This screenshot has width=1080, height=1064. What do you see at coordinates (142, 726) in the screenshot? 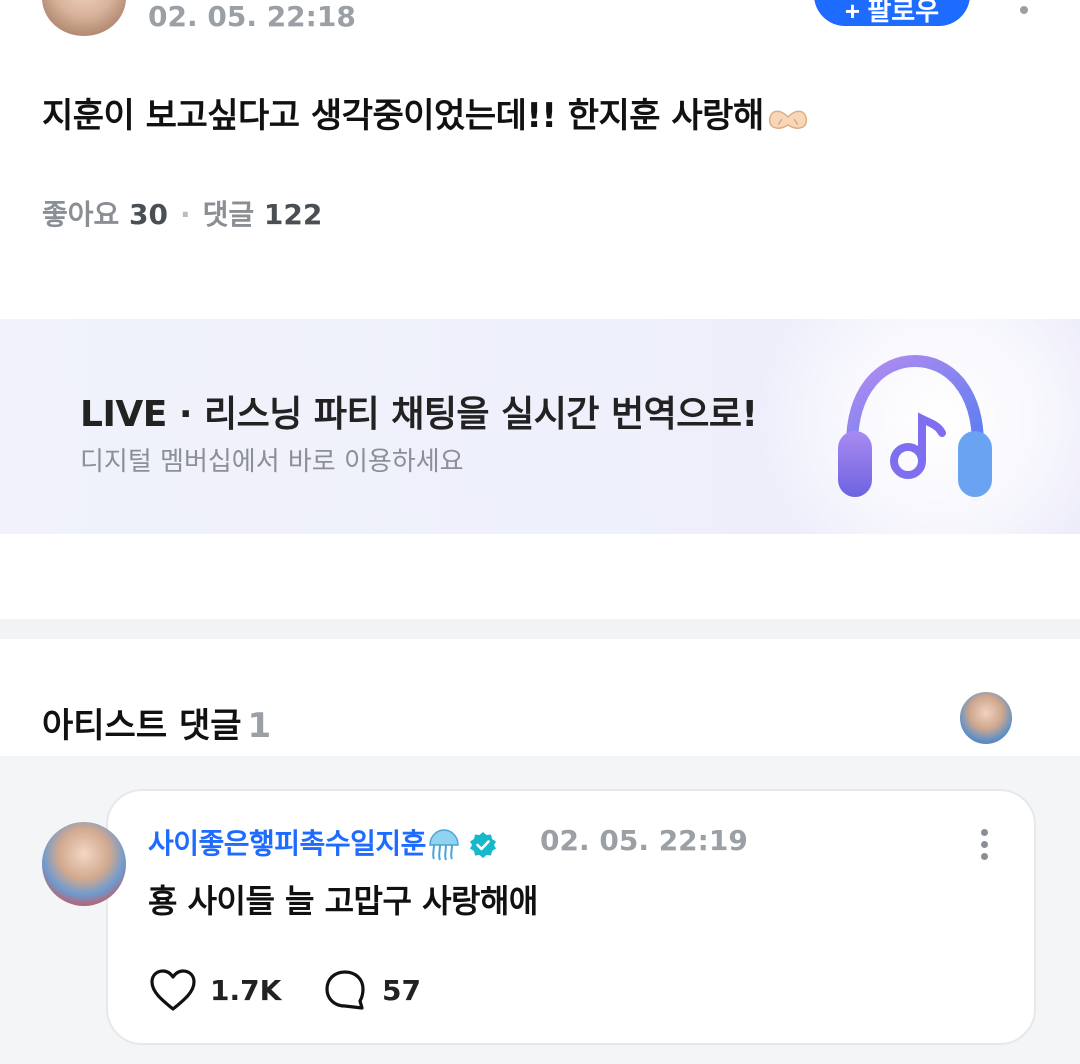
I see `artist-comments-title: 아티스트 댓글` at bounding box center [142, 726].